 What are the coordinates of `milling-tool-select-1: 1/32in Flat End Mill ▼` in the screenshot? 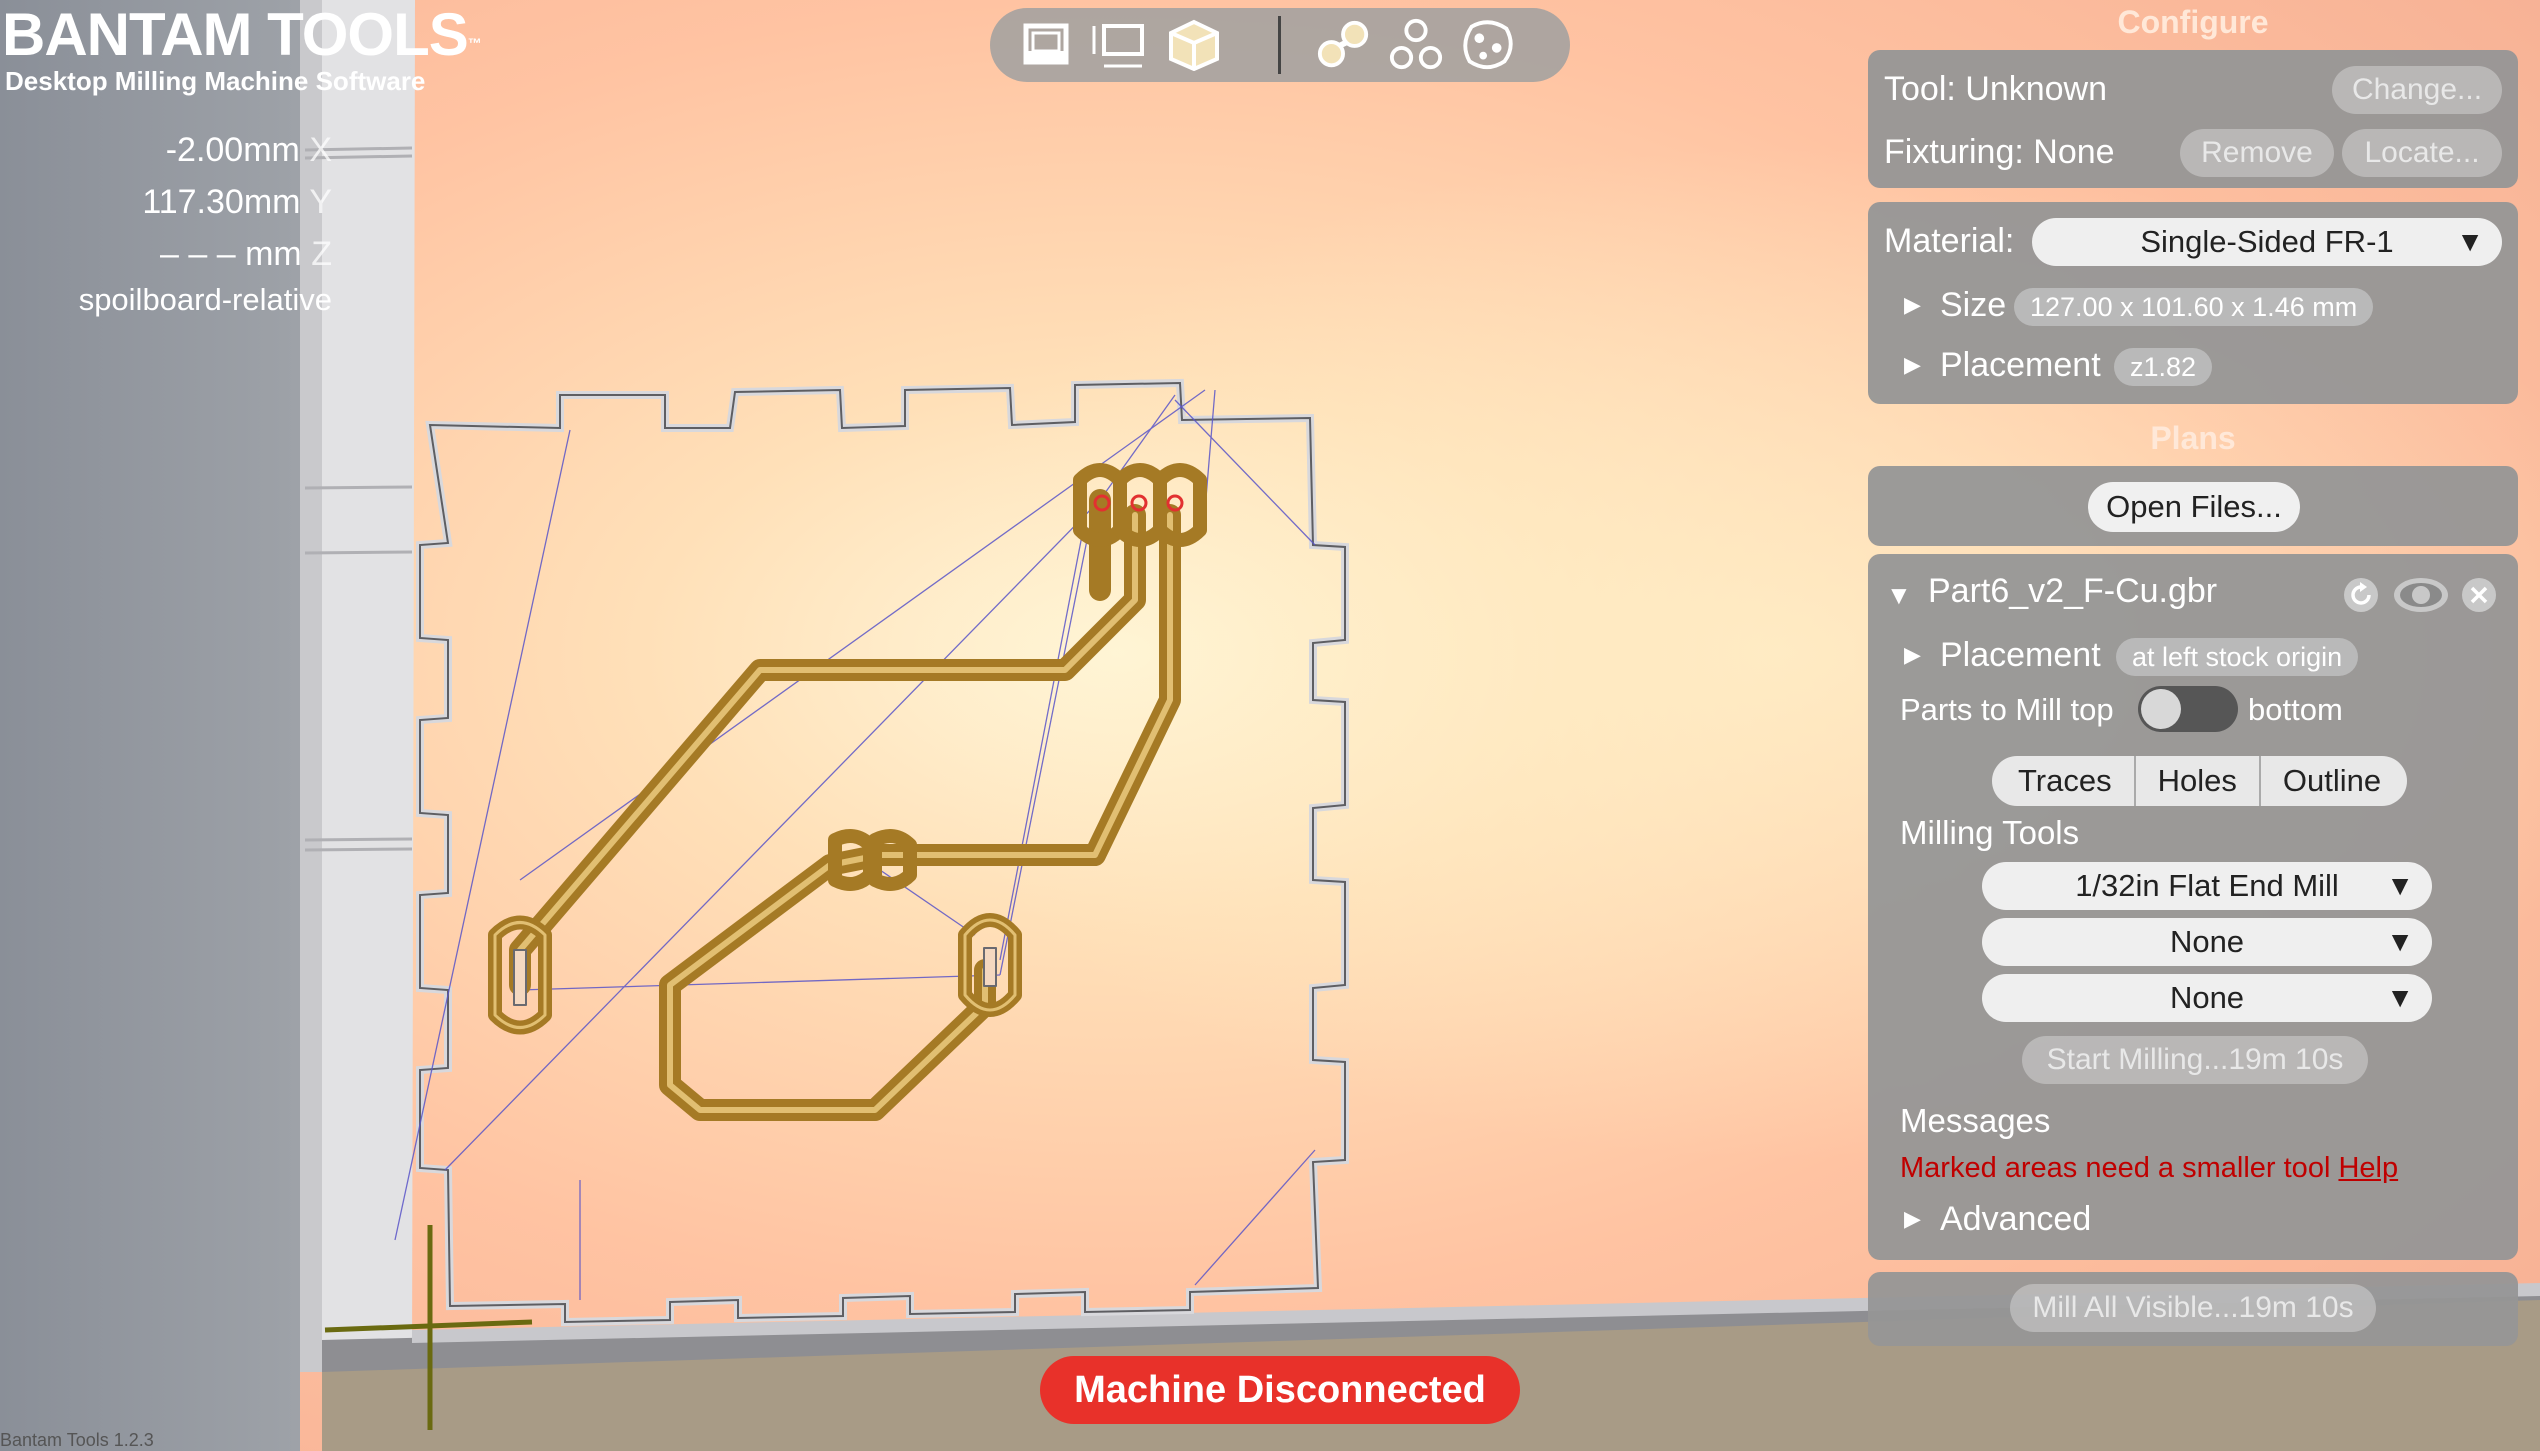 It's located at (2207, 886).